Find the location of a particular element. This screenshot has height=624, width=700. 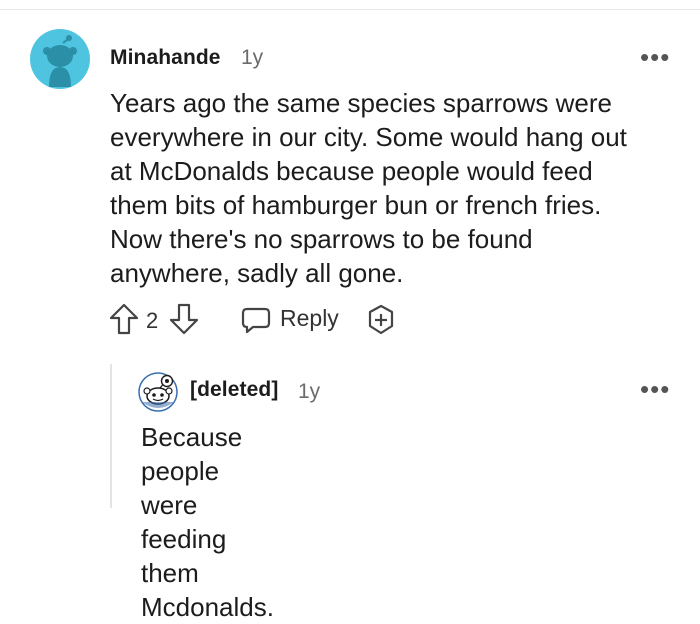

comment-body-line: Years ago the same species sparrows were is located at coordinates (361, 103).